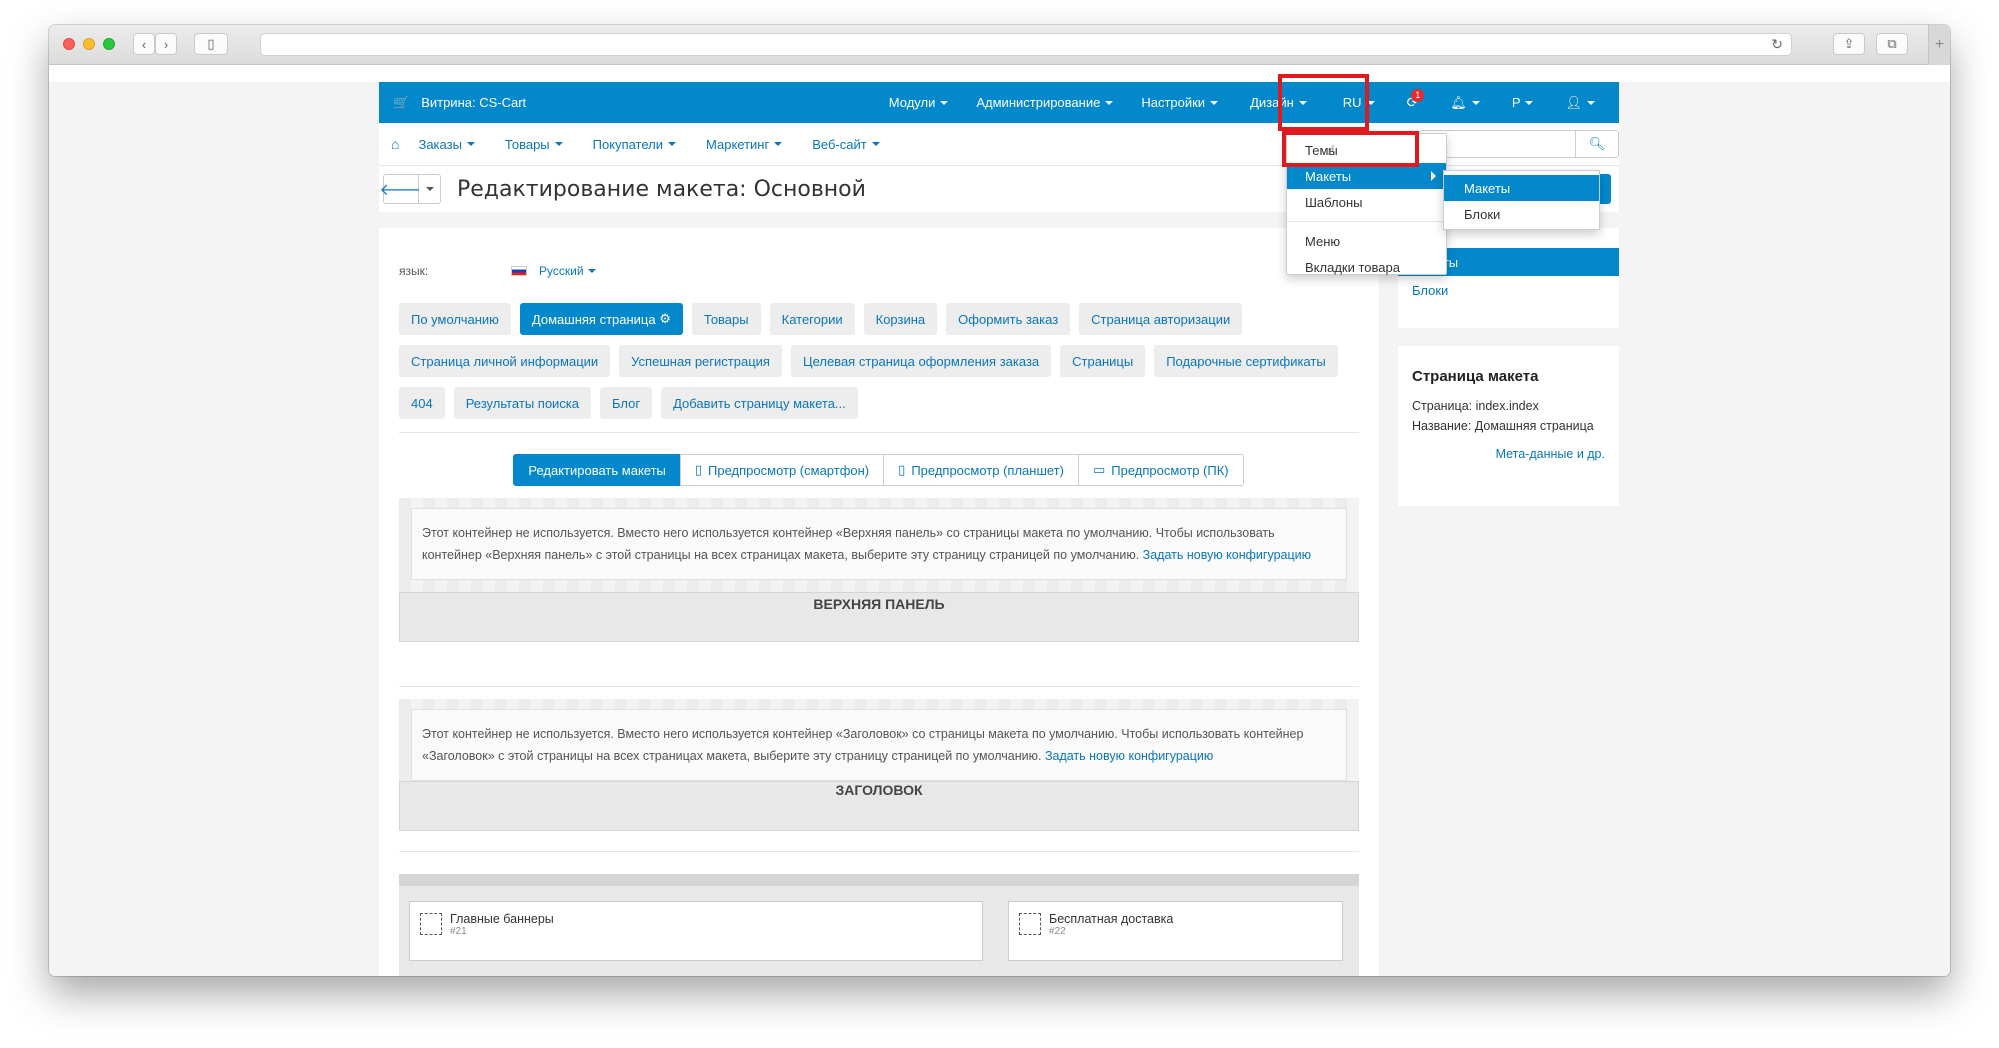  What do you see at coordinates (534, 144) in the screenshot?
I see `nav-products: Товары` at bounding box center [534, 144].